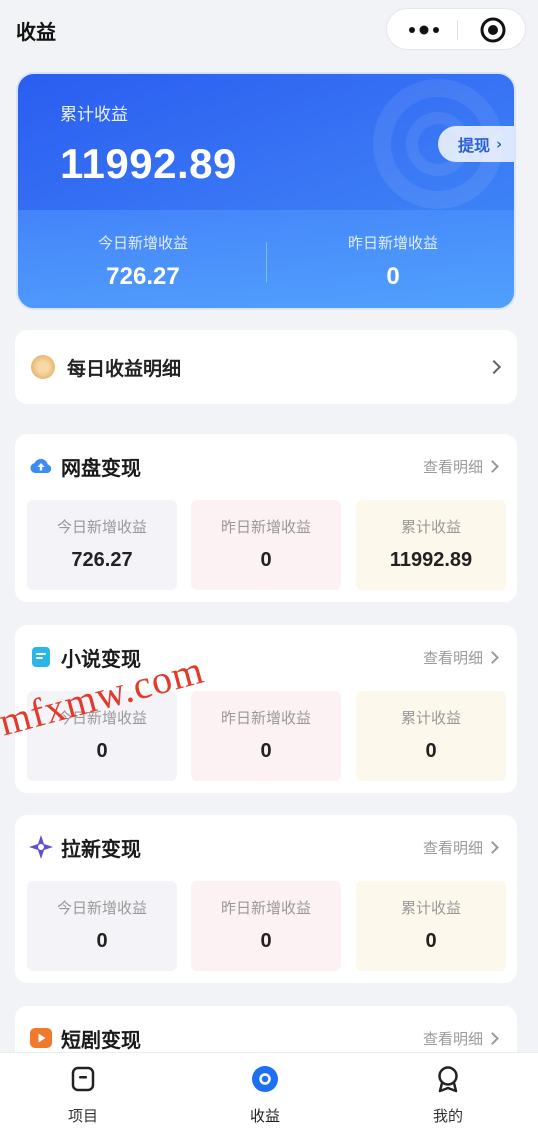 The width and height of the screenshot is (538, 1141). I want to click on tab-label: 我的, so click(447, 1116).